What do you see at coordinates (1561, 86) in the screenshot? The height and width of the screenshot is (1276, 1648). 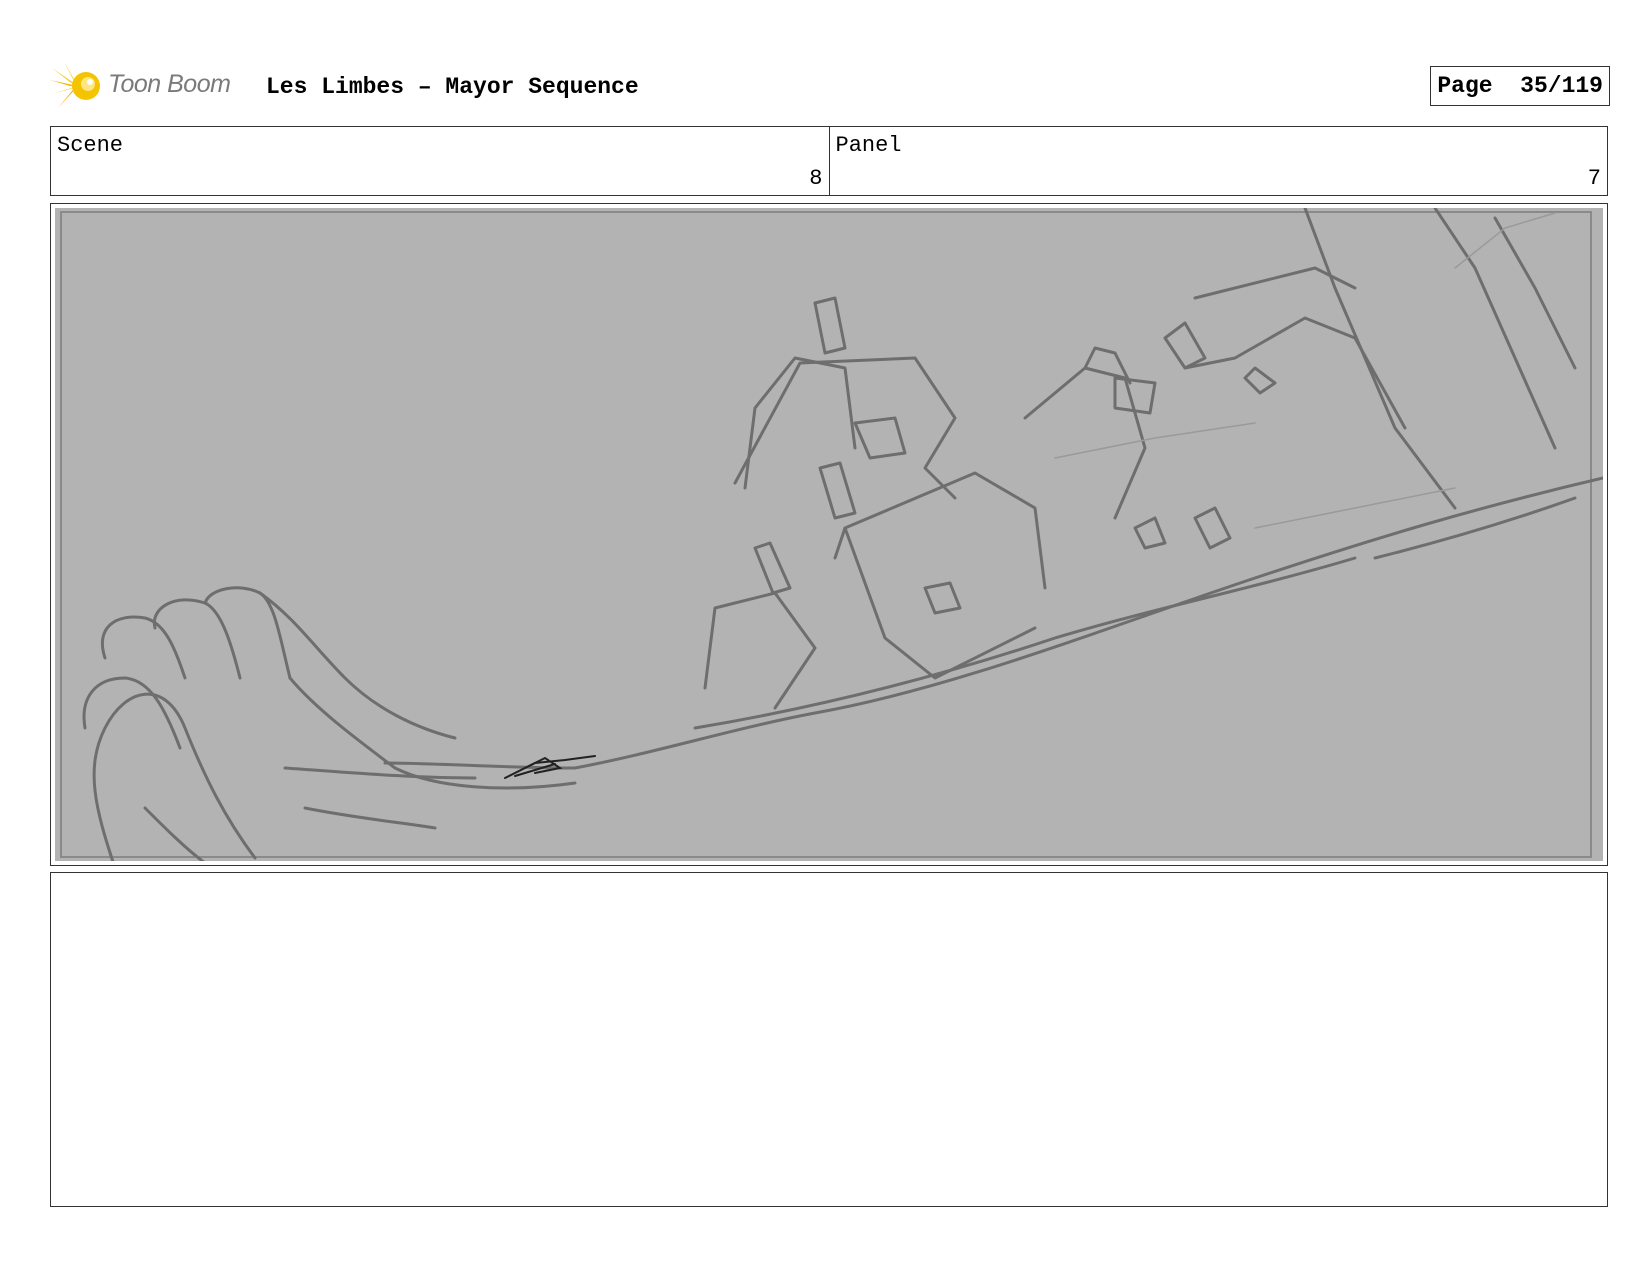 I see `page-number: 35/119` at bounding box center [1561, 86].